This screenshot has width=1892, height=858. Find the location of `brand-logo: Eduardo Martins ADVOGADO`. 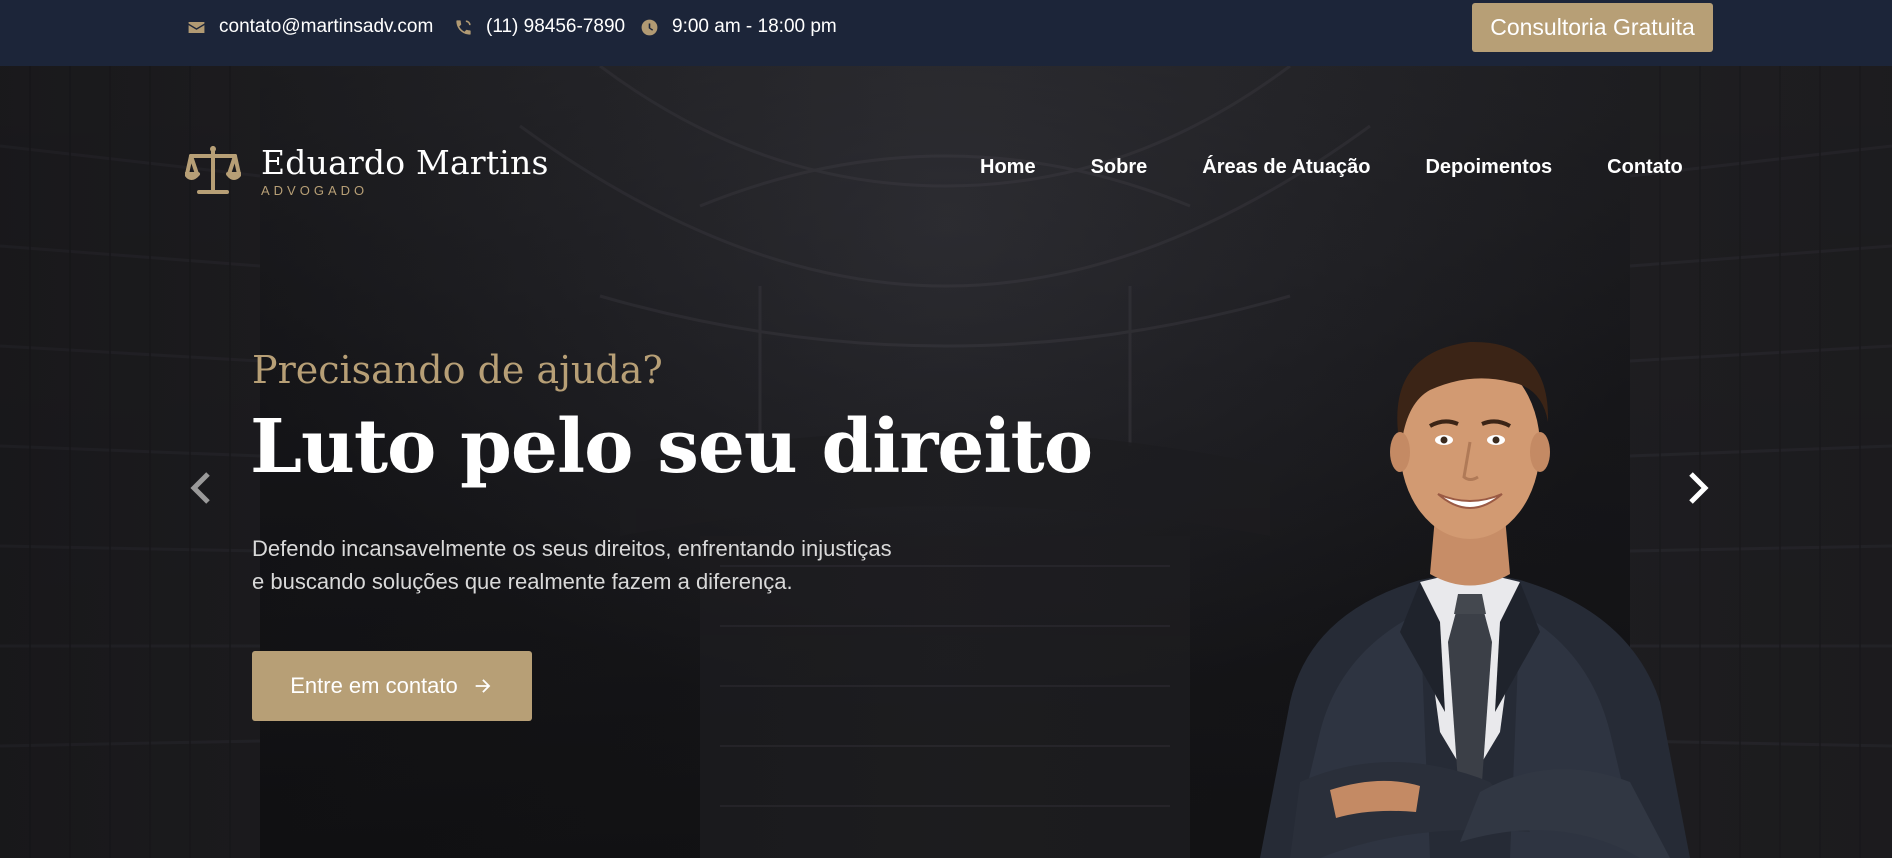

brand-logo: Eduardo Martins ADVOGADO is located at coordinates (367, 171).